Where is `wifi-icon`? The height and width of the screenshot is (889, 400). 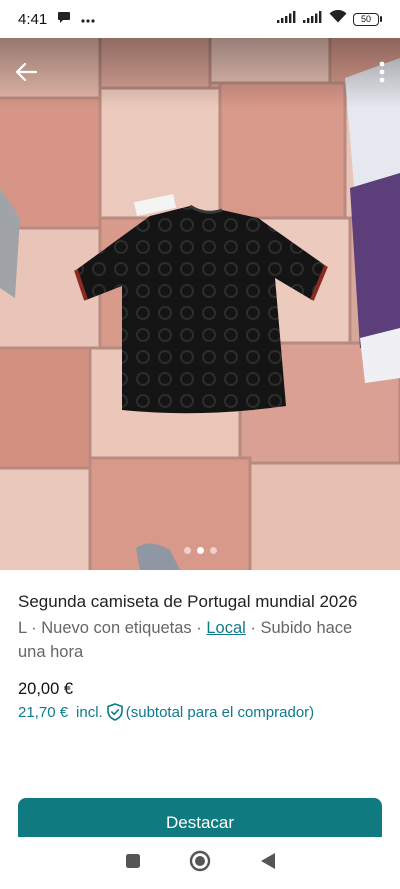
wifi-icon is located at coordinates (338, 18).